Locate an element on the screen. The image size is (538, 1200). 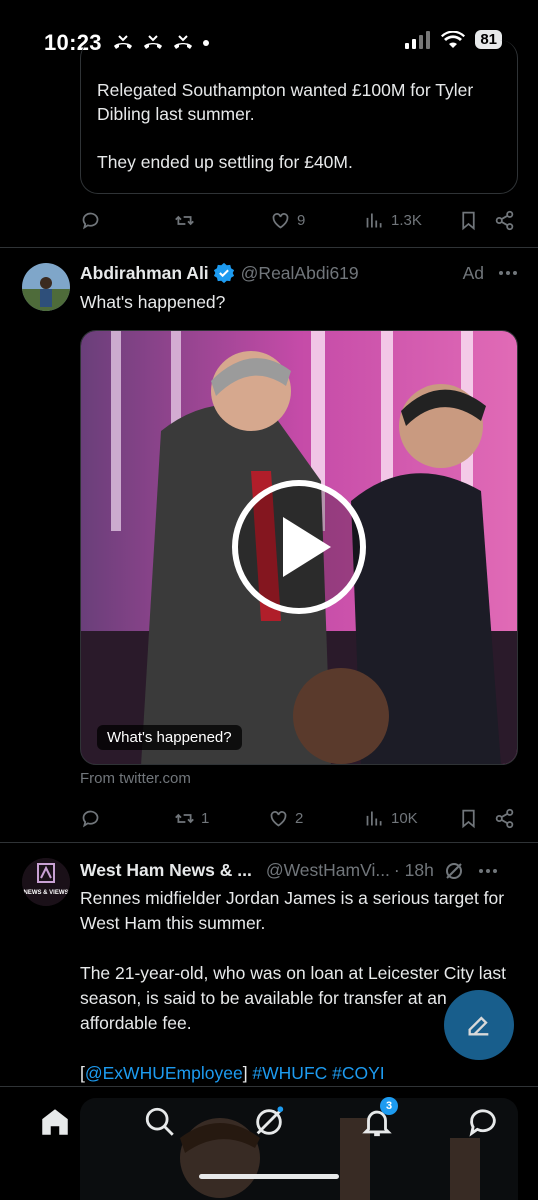
like-button: 2 is located at coordinates (285, 818).